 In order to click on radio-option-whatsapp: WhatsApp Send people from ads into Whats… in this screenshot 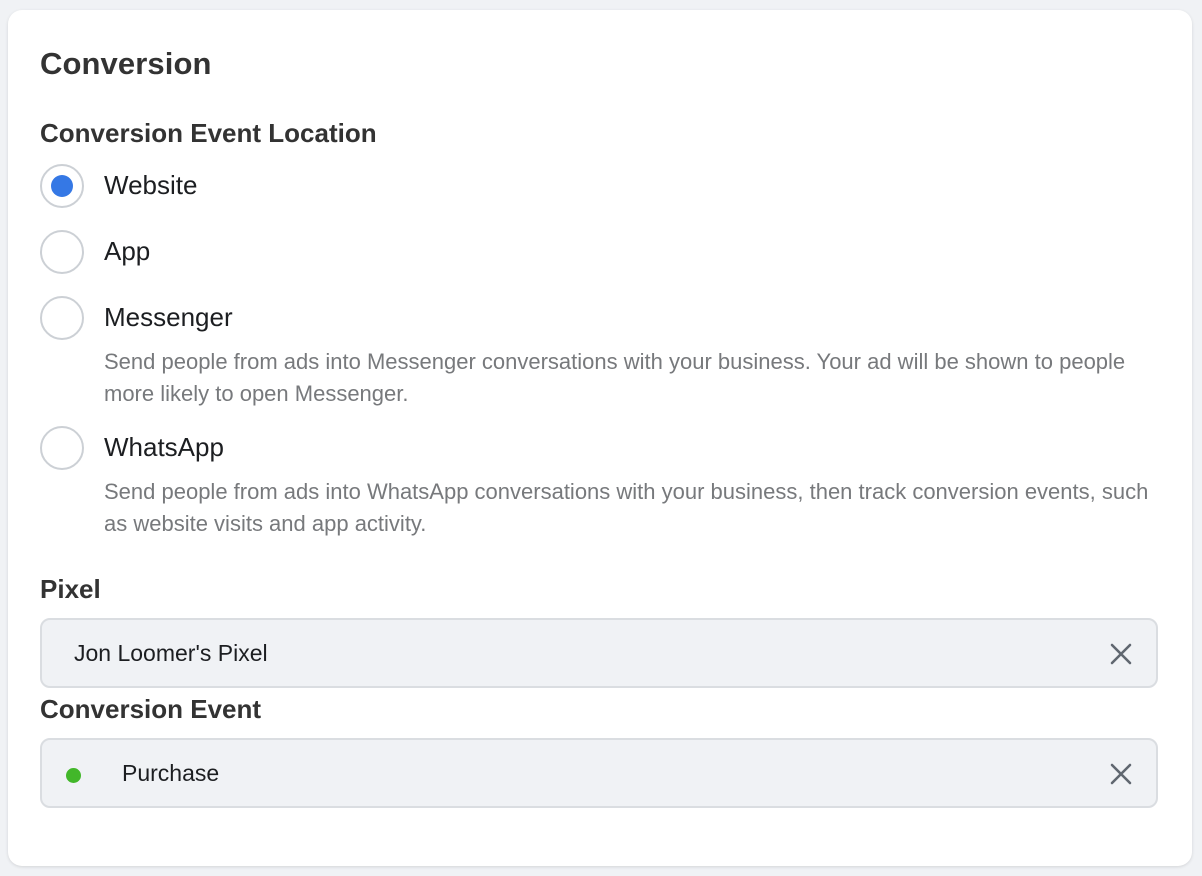, I will do `click(605, 484)`.